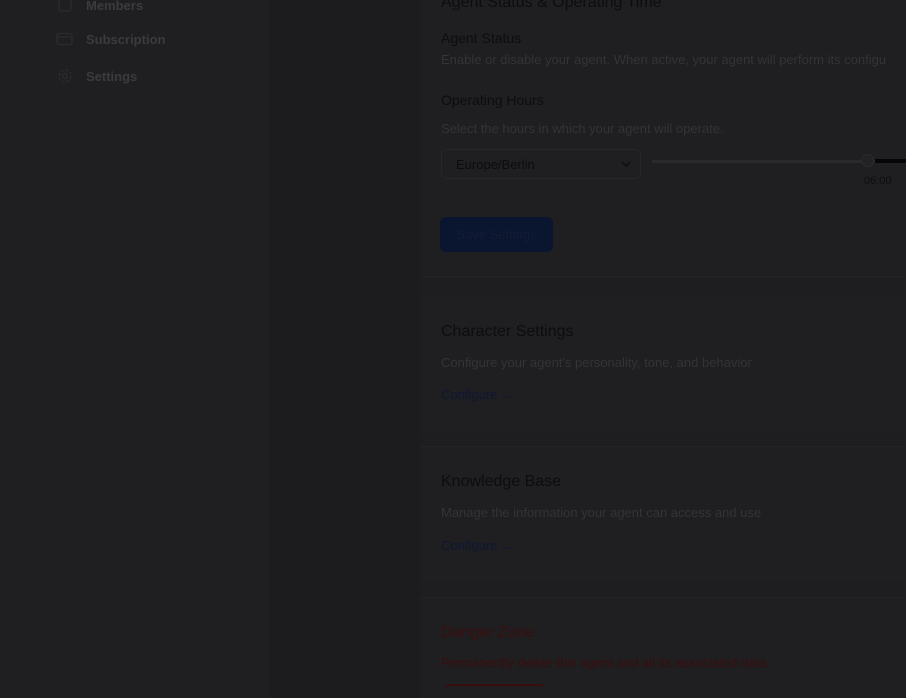 This screenshot has width=906, height=698. I want to click on slider-value-label: 06:00, so click(878, 181).